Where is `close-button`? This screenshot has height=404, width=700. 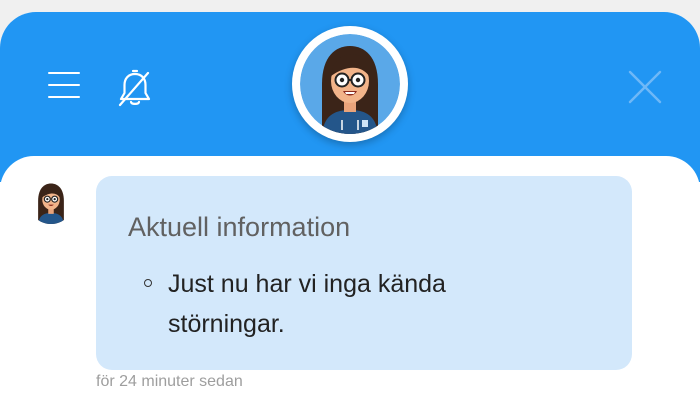 close-button is located at coordinates (645, 87).